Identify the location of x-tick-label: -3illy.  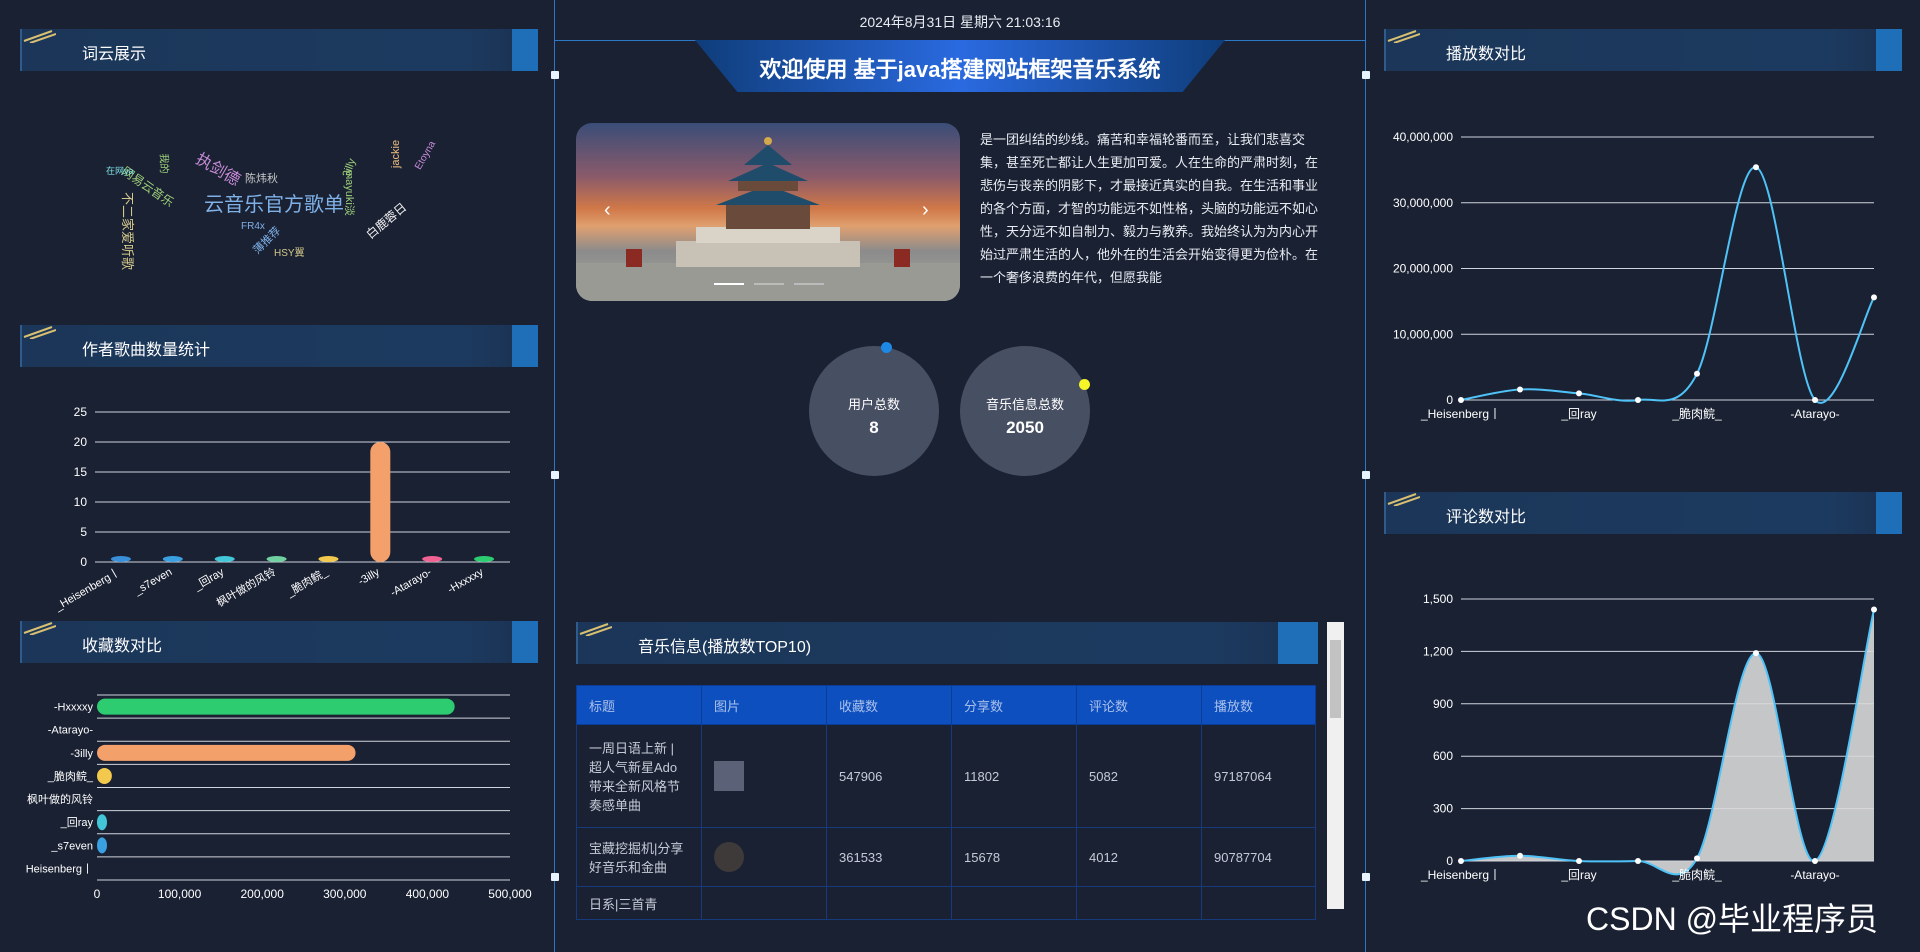
(369, 577).